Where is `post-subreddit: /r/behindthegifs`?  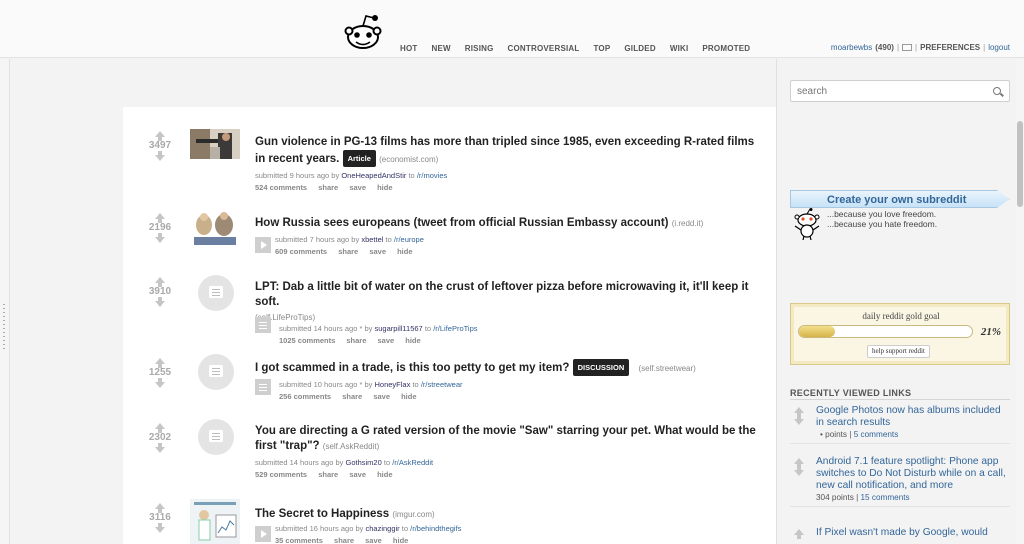
post-subreddit: /r/behindthegifs is located at coordinates (435, 528).